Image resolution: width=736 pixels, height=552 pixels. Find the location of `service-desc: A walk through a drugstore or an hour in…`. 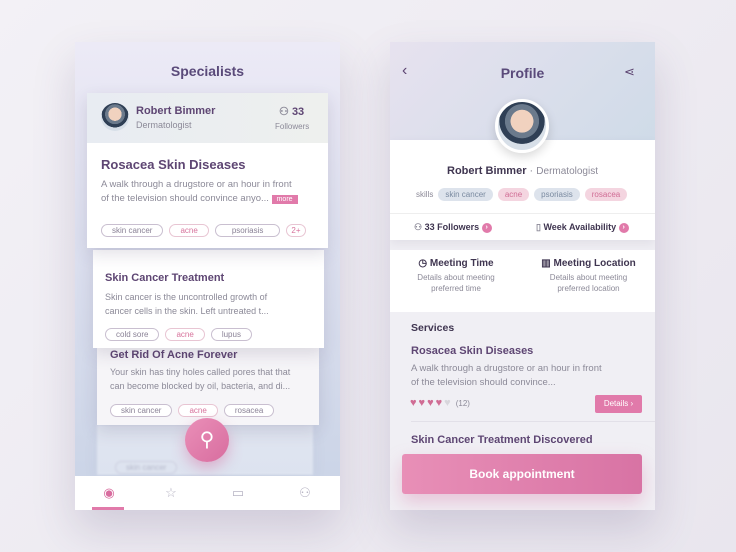

service-desc: A walk through a drugstore or an hour in… is located at coordinates (506, 368).